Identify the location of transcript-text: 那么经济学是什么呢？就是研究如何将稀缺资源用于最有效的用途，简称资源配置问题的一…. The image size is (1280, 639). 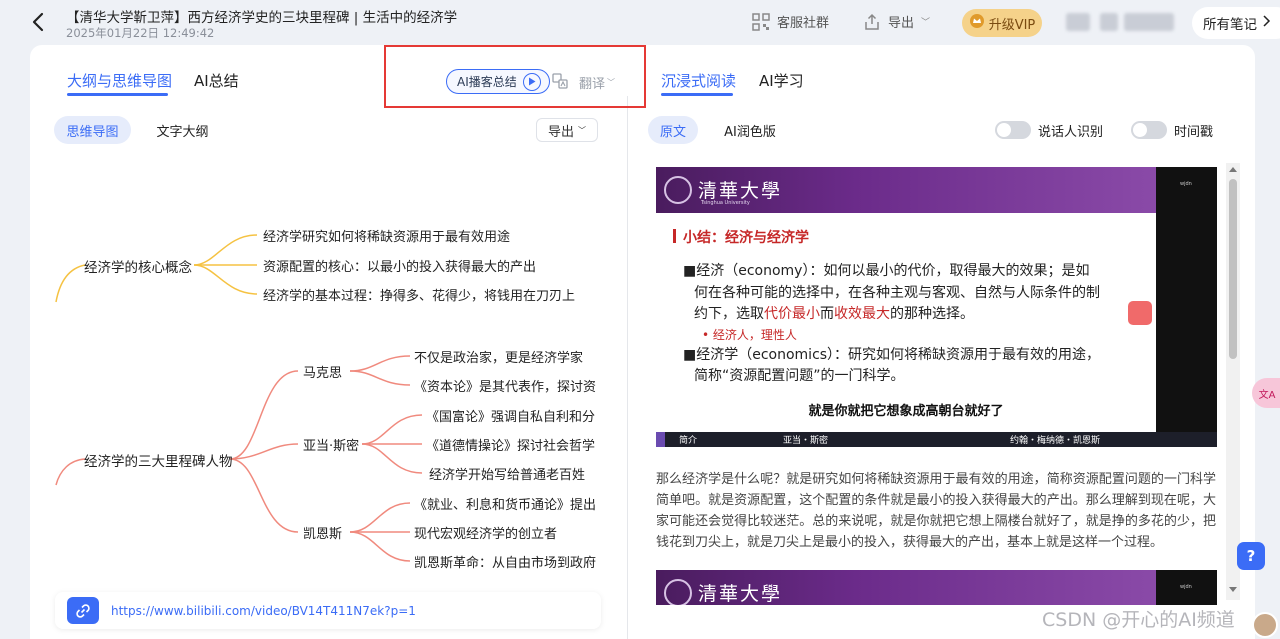
(936, 511).